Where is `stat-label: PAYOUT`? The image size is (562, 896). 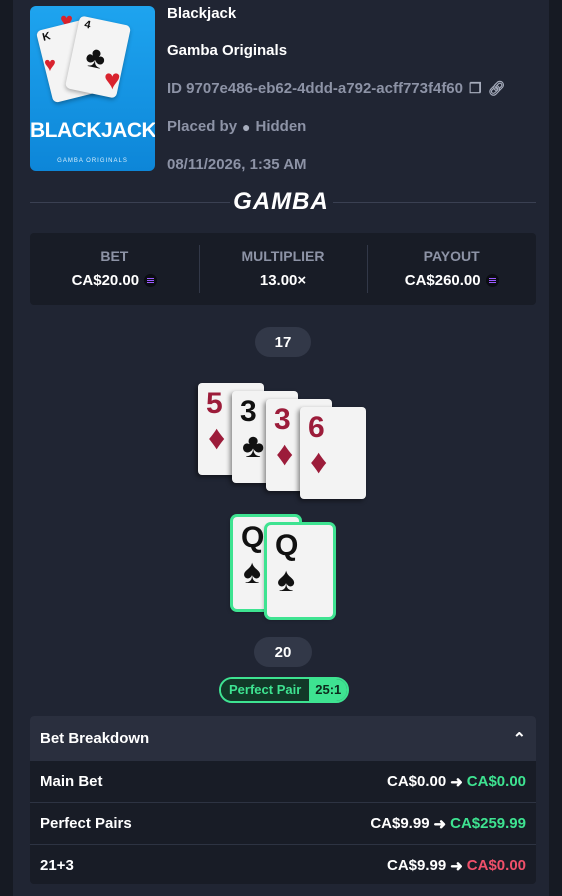
stat-label: PAYOUT is located at coordinates (451, 256).